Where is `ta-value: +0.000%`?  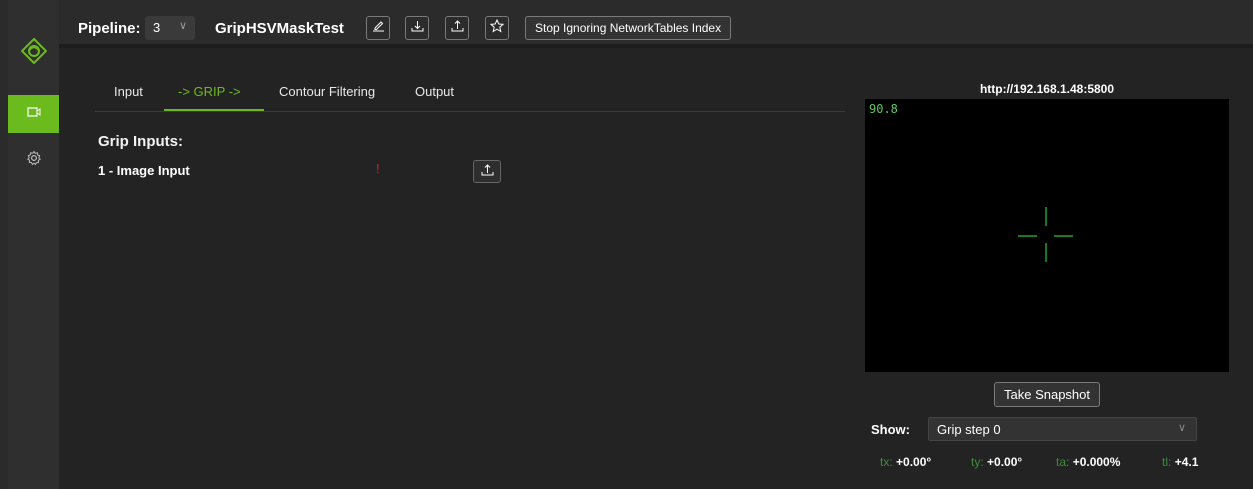 ta-value: +0.000% is located at coordinates (1096, 462).